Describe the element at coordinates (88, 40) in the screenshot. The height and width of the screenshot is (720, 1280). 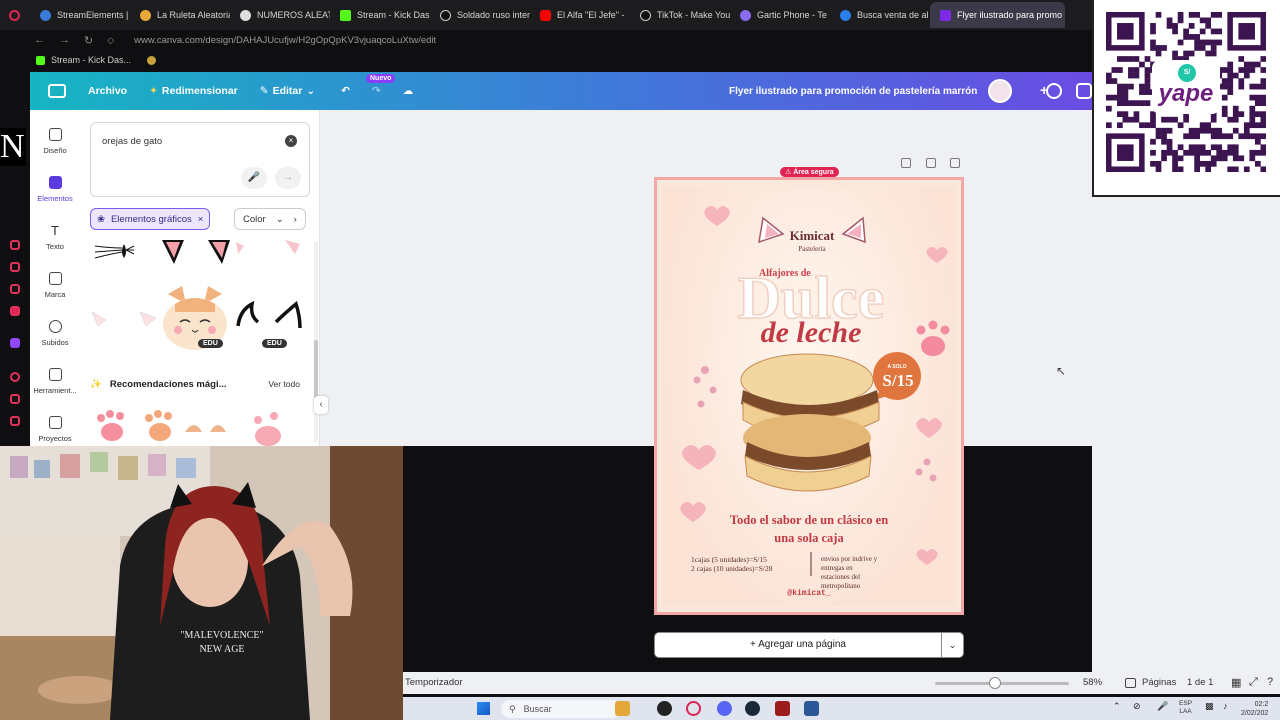
I see `reload-icon: ↻` at that location.